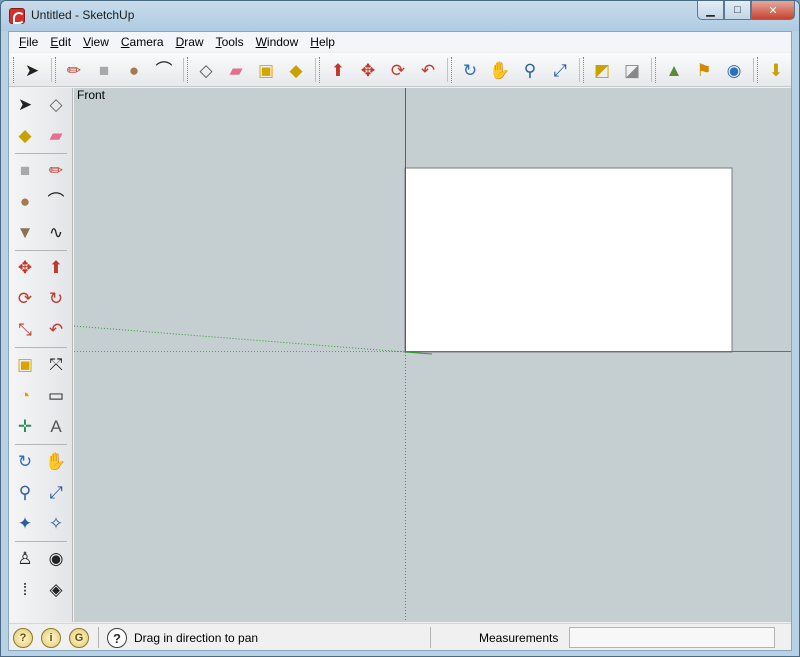 The image size is (800, 657). Describe the element at coordinates (25, 232) in the screenshot. I see `polygon-icon: ▼` at that location.